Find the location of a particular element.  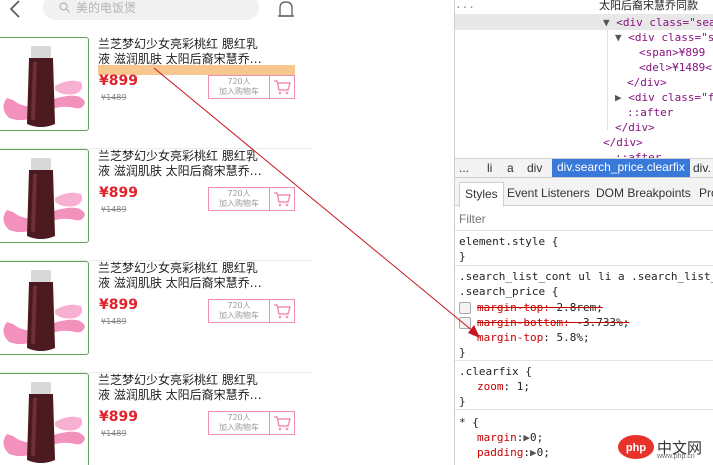

selector-element-style: element.style { is located at coordinates (508, 241).